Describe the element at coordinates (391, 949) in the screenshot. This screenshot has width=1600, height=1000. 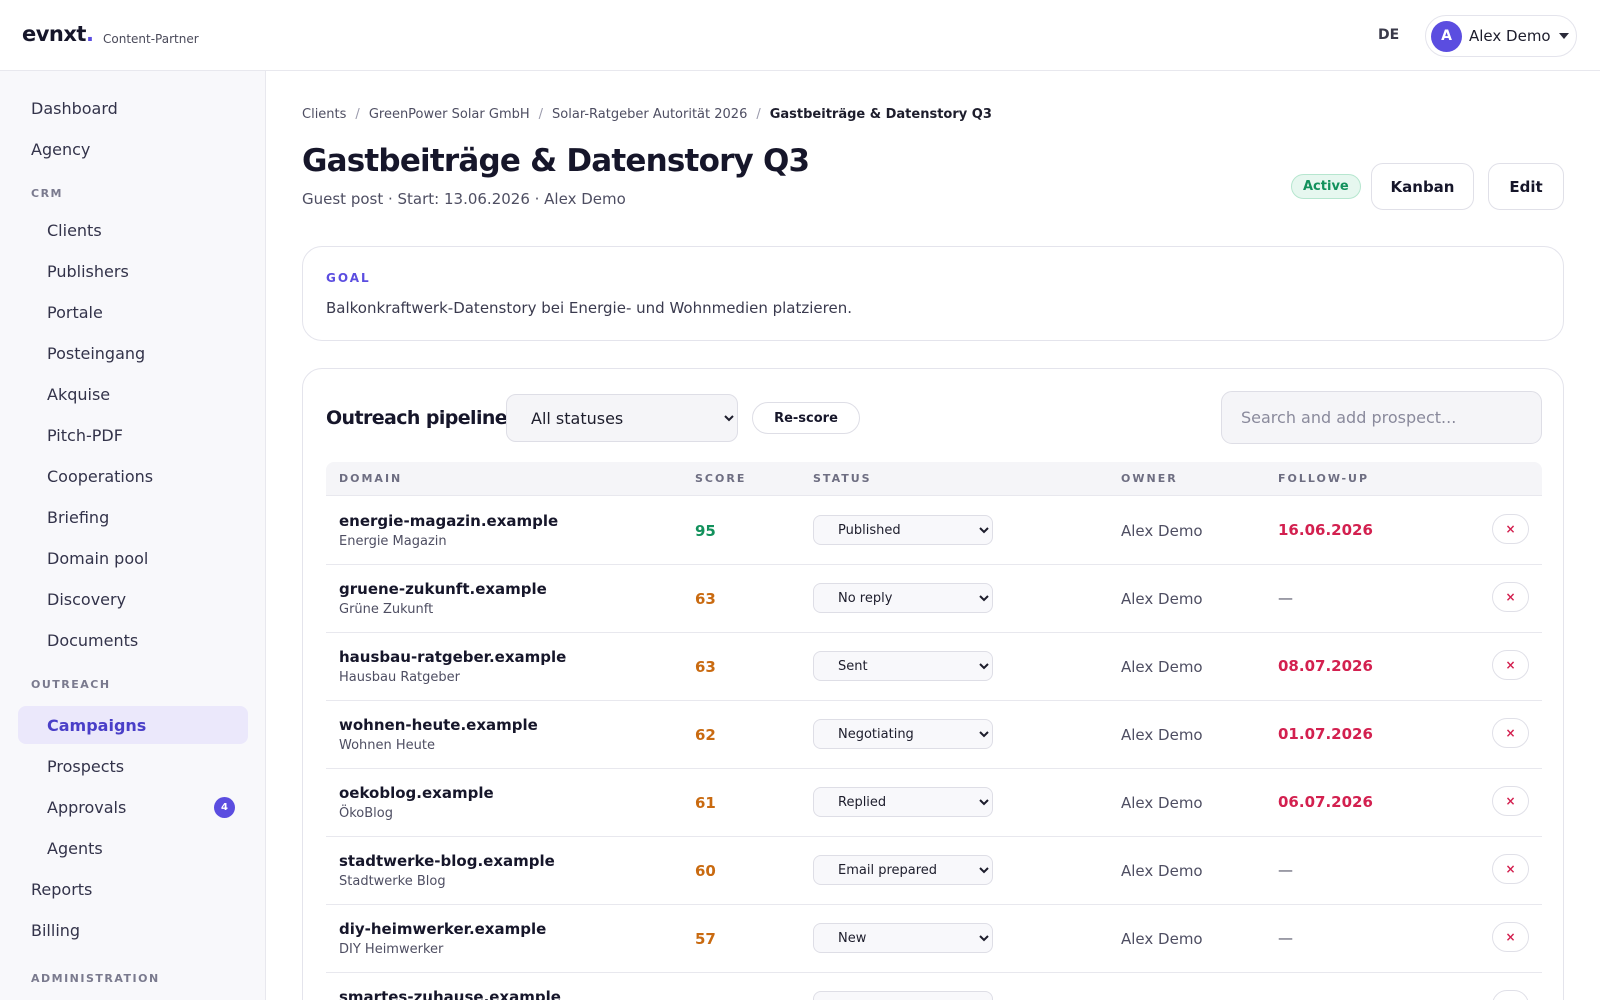
I see `prospect-name: DIY Heimwerker` at that location.